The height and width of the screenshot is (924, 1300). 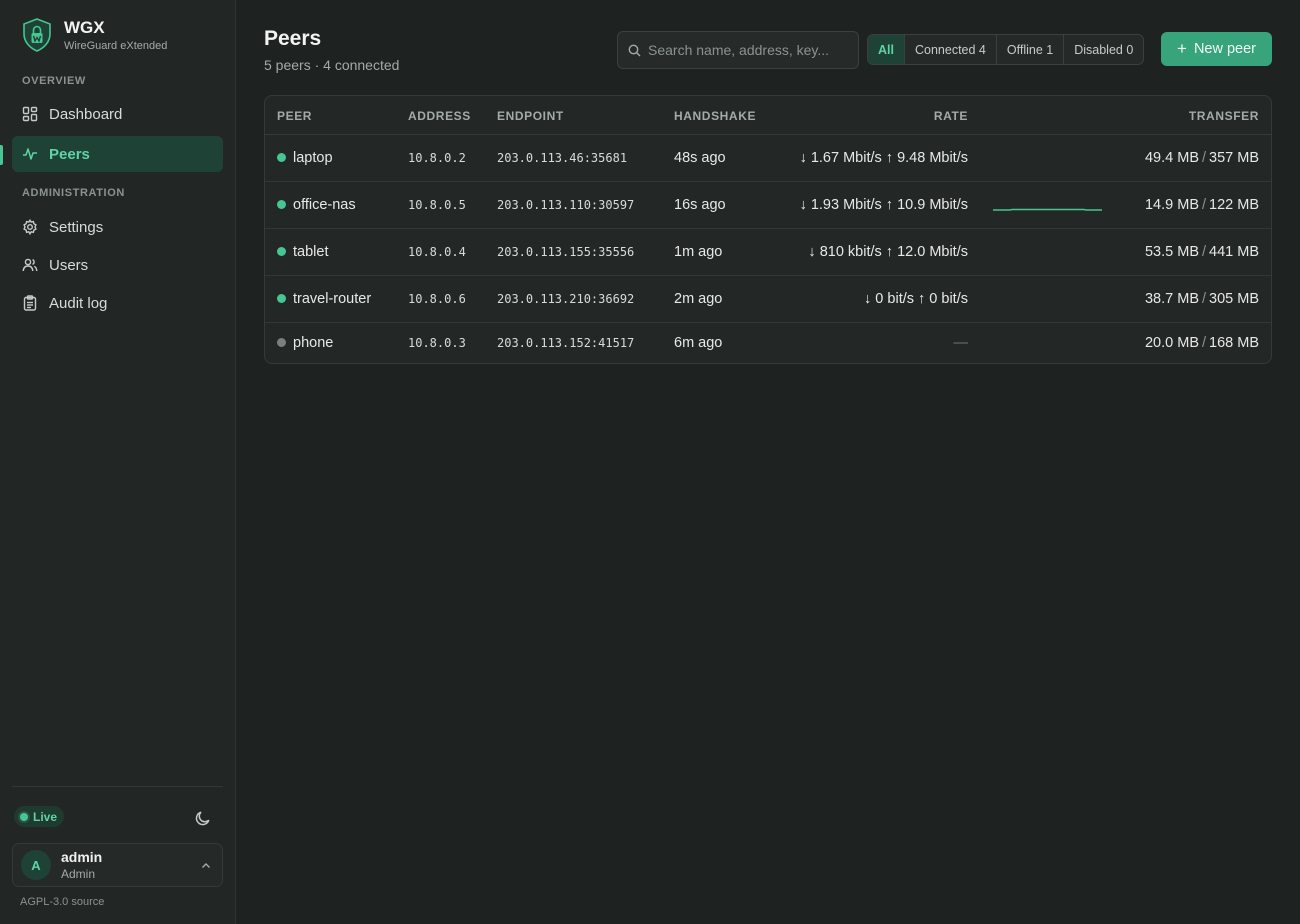 I want to click on gear-icon, so click(x=30, y=227).